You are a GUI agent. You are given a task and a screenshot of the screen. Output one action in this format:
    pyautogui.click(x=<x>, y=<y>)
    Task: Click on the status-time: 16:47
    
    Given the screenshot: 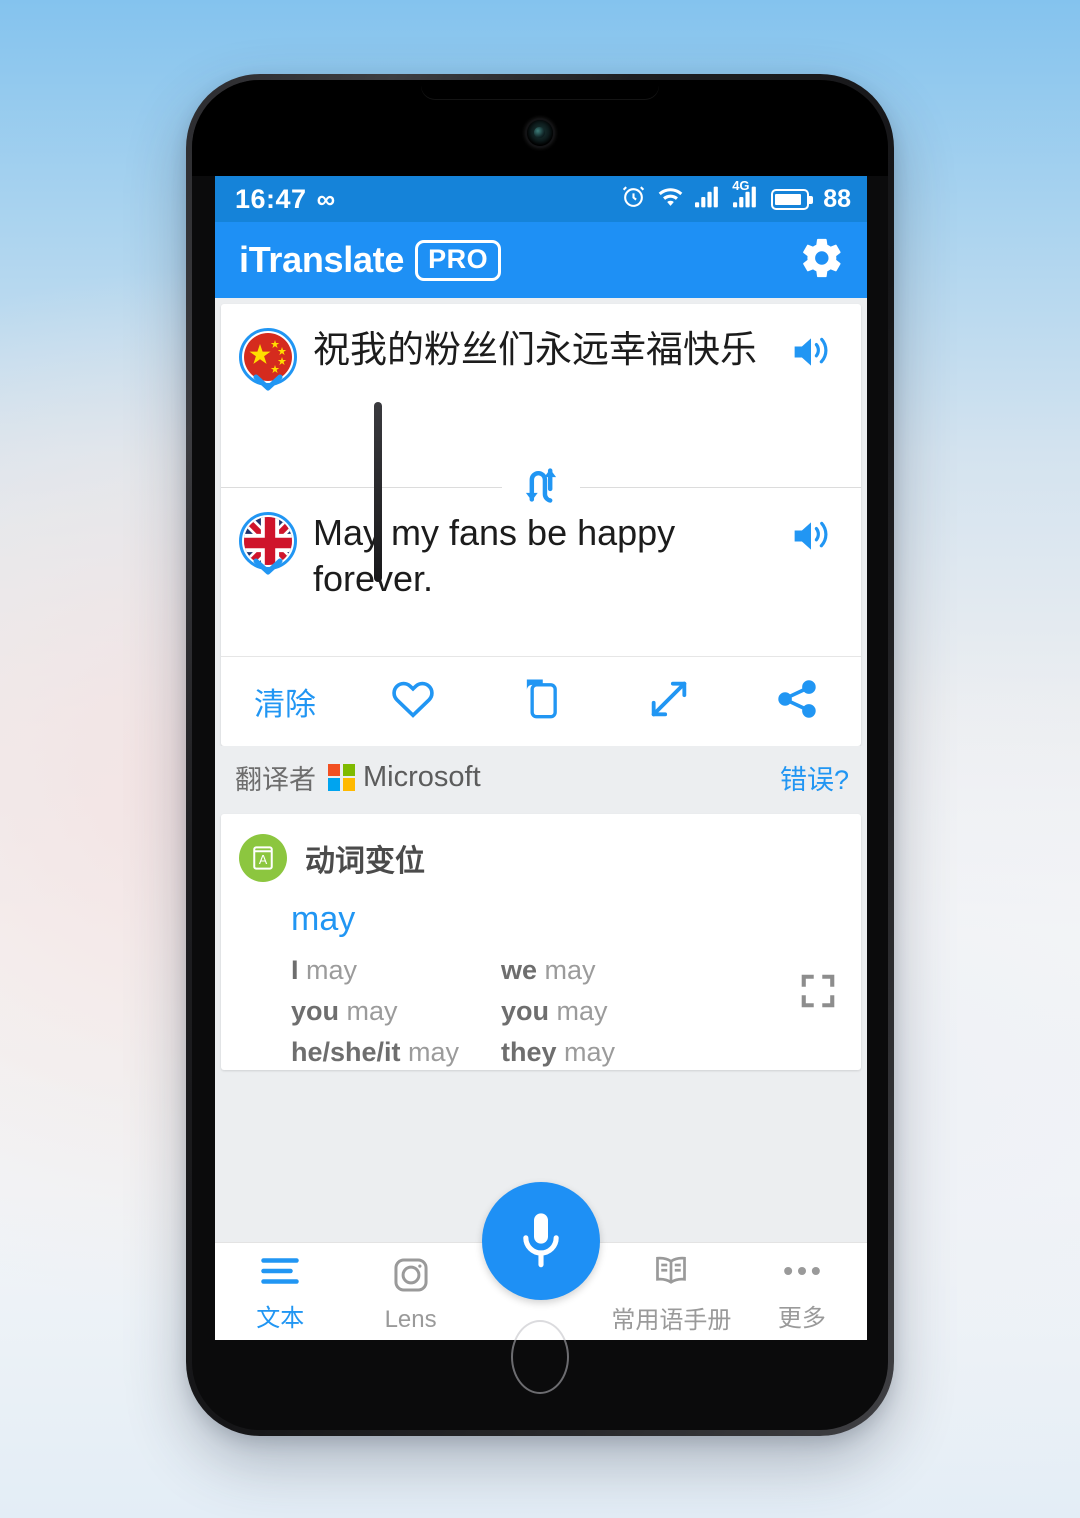 What is the action you would take?
    pyautogui.click(x=271, y=198)
    